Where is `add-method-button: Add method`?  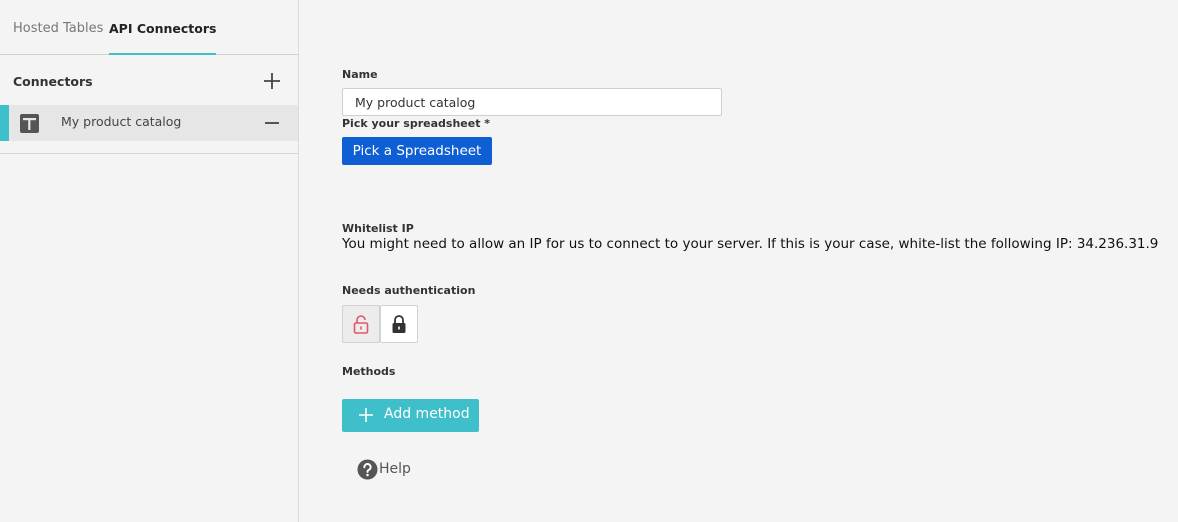 add-method-button: Add method is located at coordinates (410, 415).